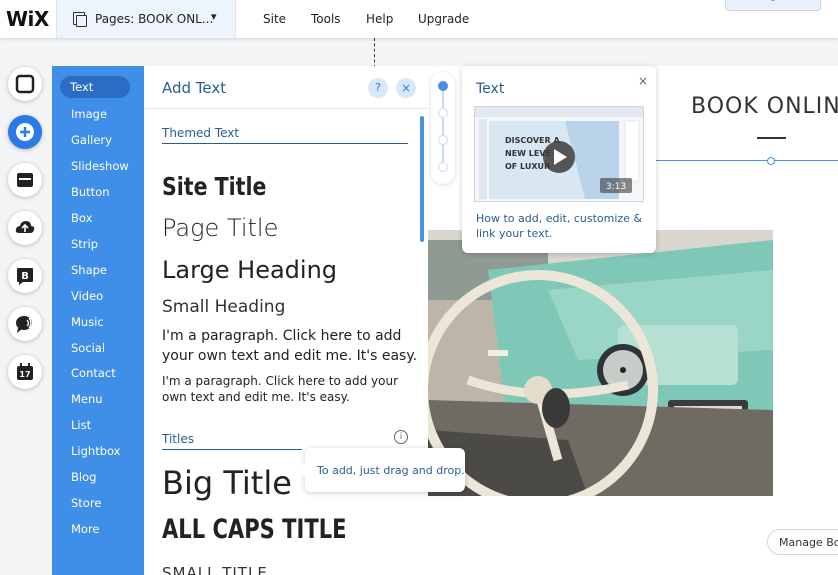 This screenshot has height=575, width=838. I want to click on svg-text: 17, so click(24, 374).